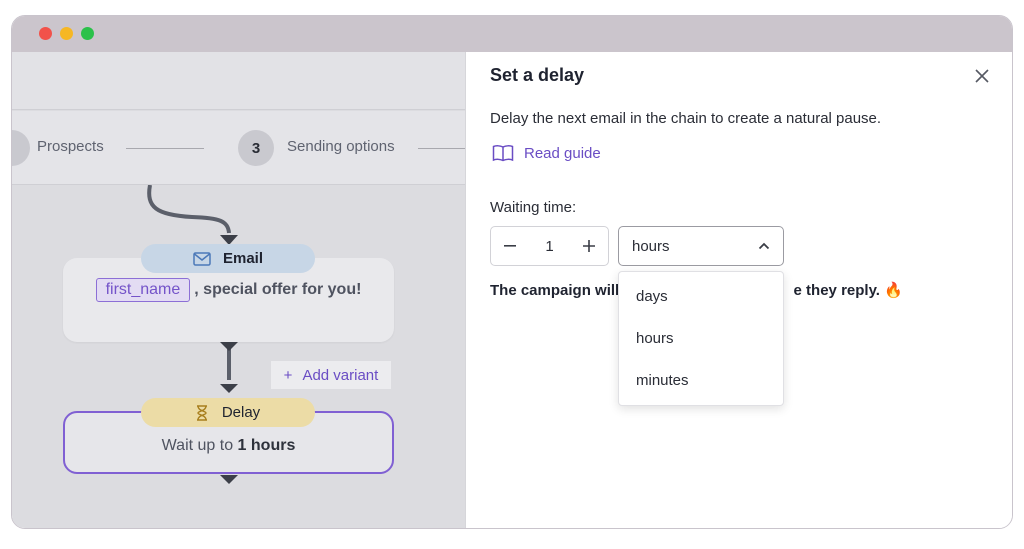 Image resolution: width=1024 pixels, height=549 pixels. What do you see at coordinates (143, 290) in the screenshot?
I see `variable-tag: first_name` at bounding box center [143, 290].